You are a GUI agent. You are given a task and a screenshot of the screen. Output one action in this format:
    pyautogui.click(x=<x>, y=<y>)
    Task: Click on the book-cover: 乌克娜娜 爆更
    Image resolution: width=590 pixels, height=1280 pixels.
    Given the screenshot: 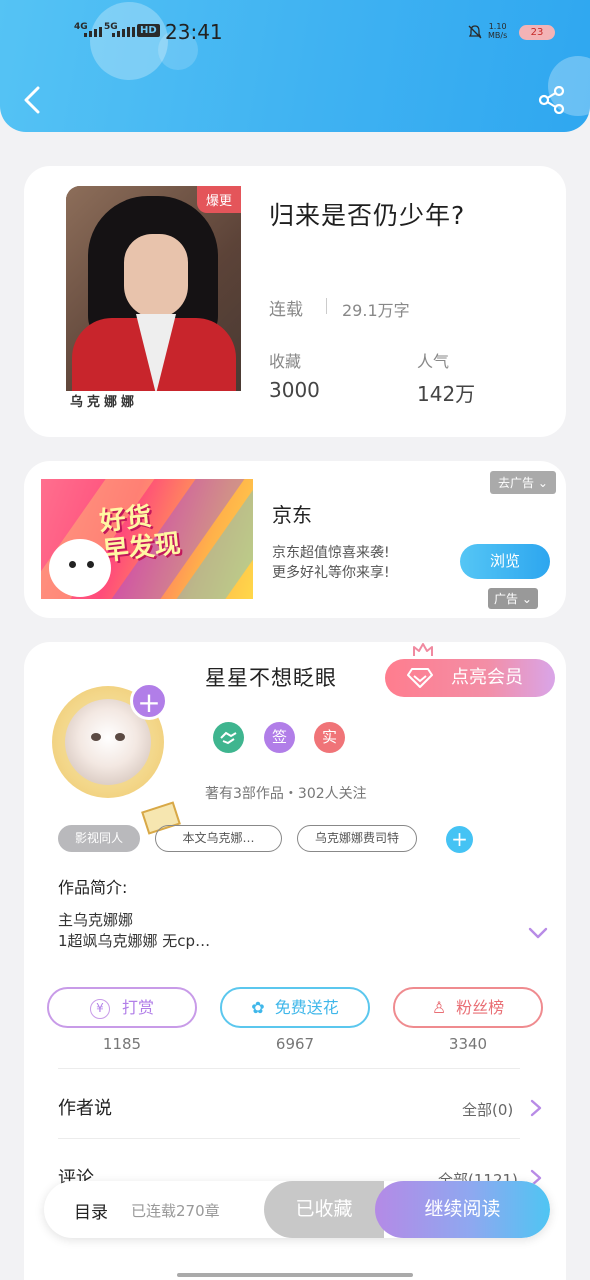 What is the action you would take?
    pyautogui.click(x=153, y=300)
    